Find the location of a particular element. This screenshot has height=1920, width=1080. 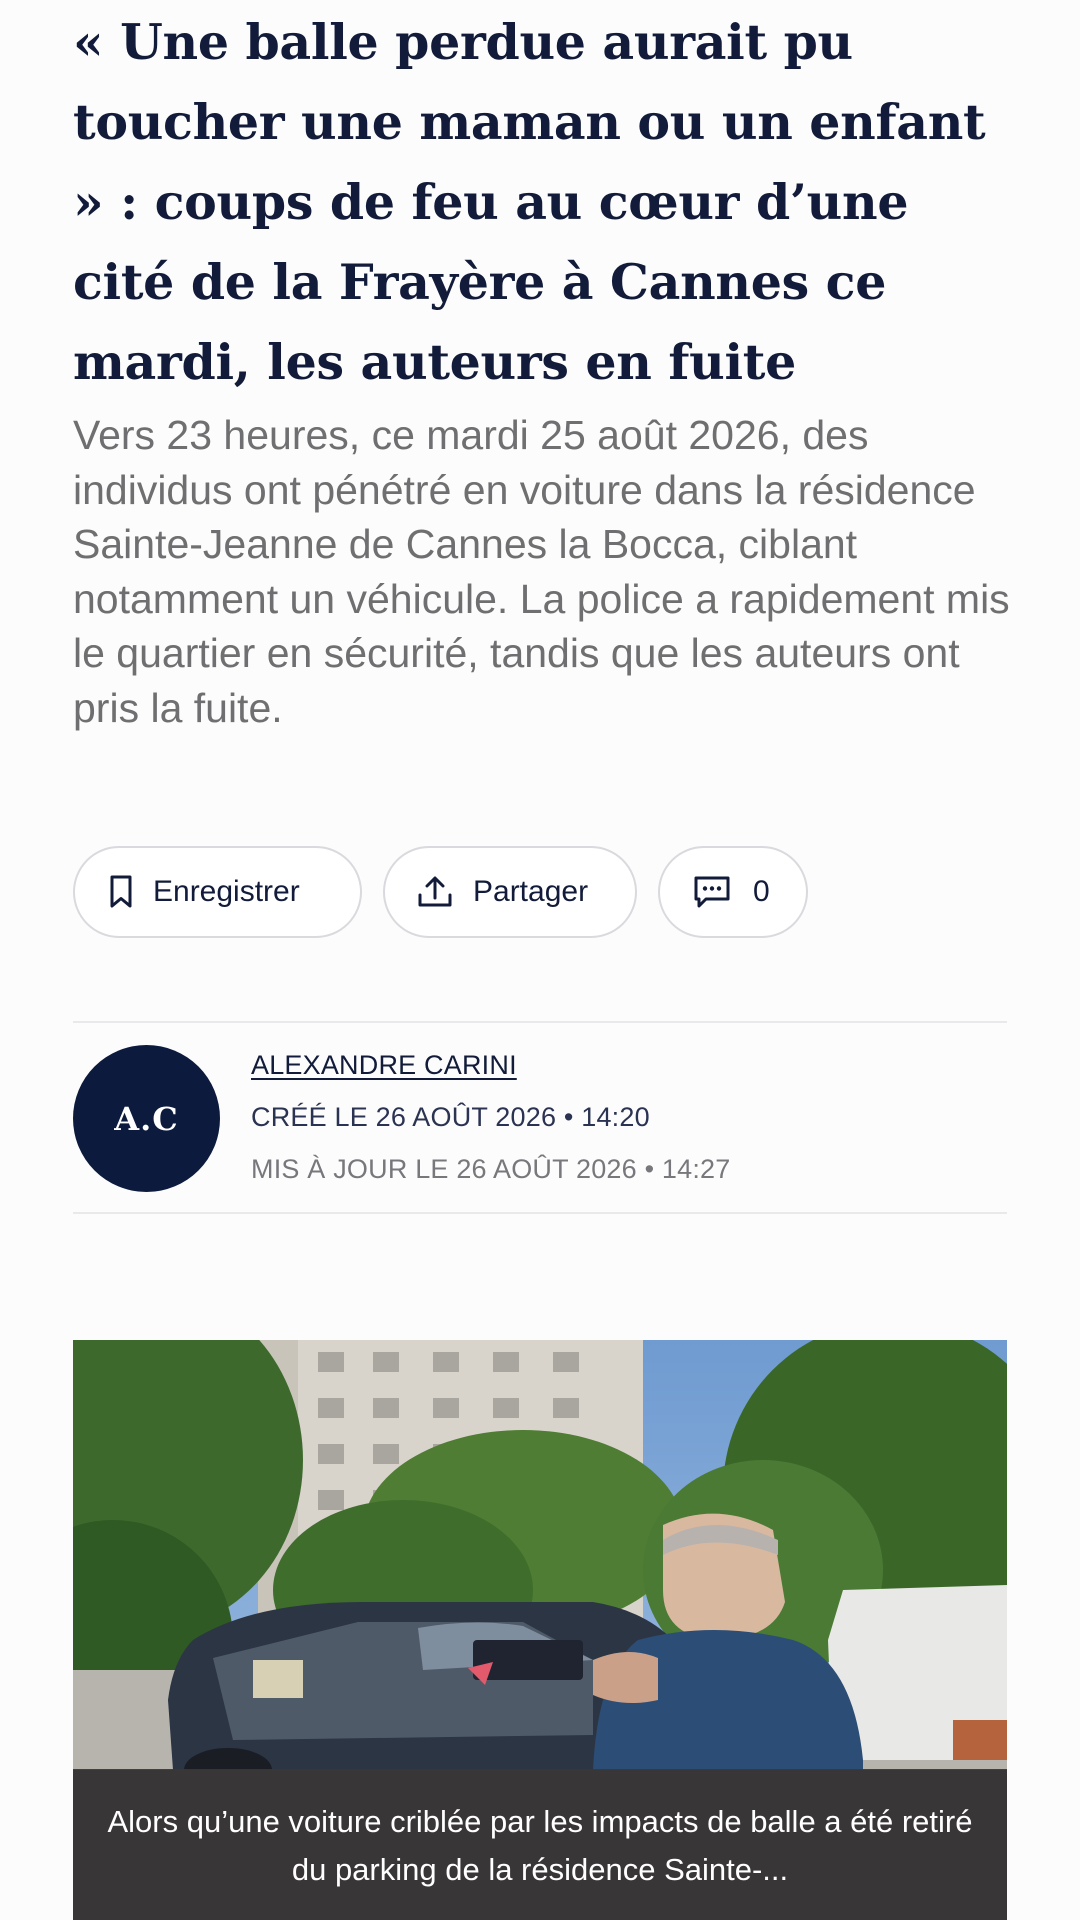

comments-button: 0 is located at coordinates (733, 892).